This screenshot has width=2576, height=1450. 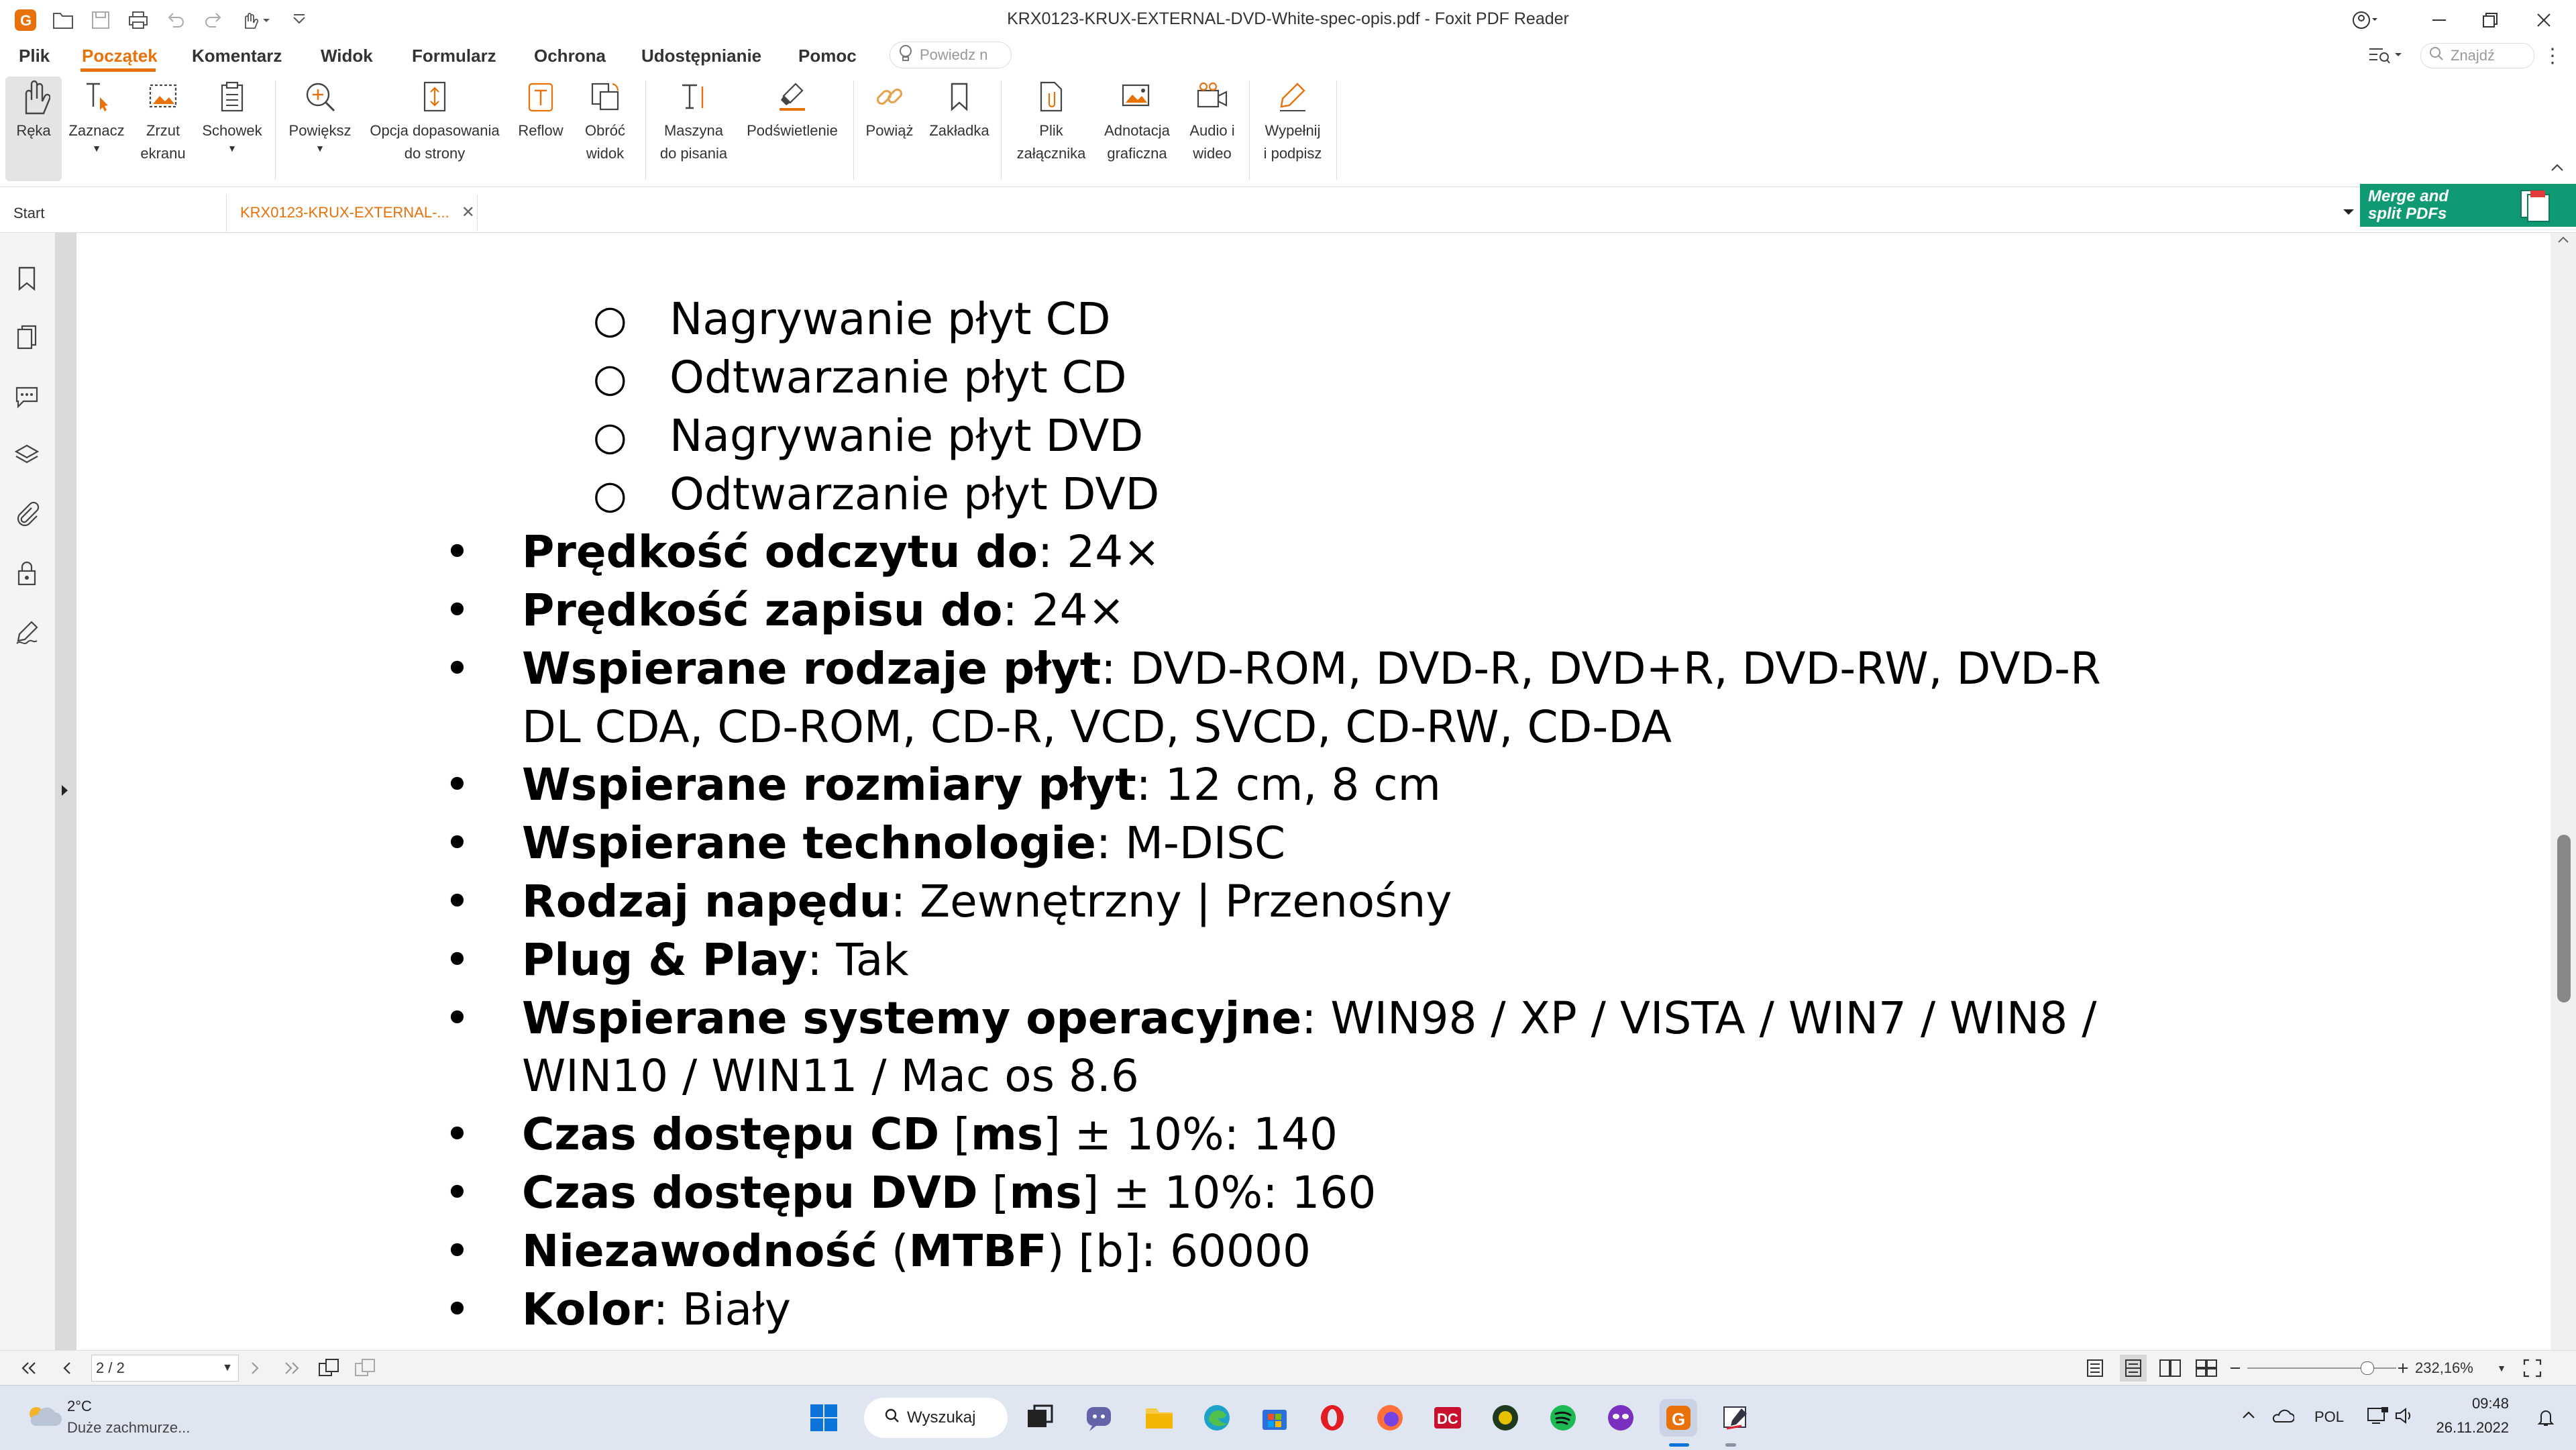 What do you see at coordinates (2564, 918) in the screenshot?
I see `scrollbar-thumb` at bounding box center [2564, 918].